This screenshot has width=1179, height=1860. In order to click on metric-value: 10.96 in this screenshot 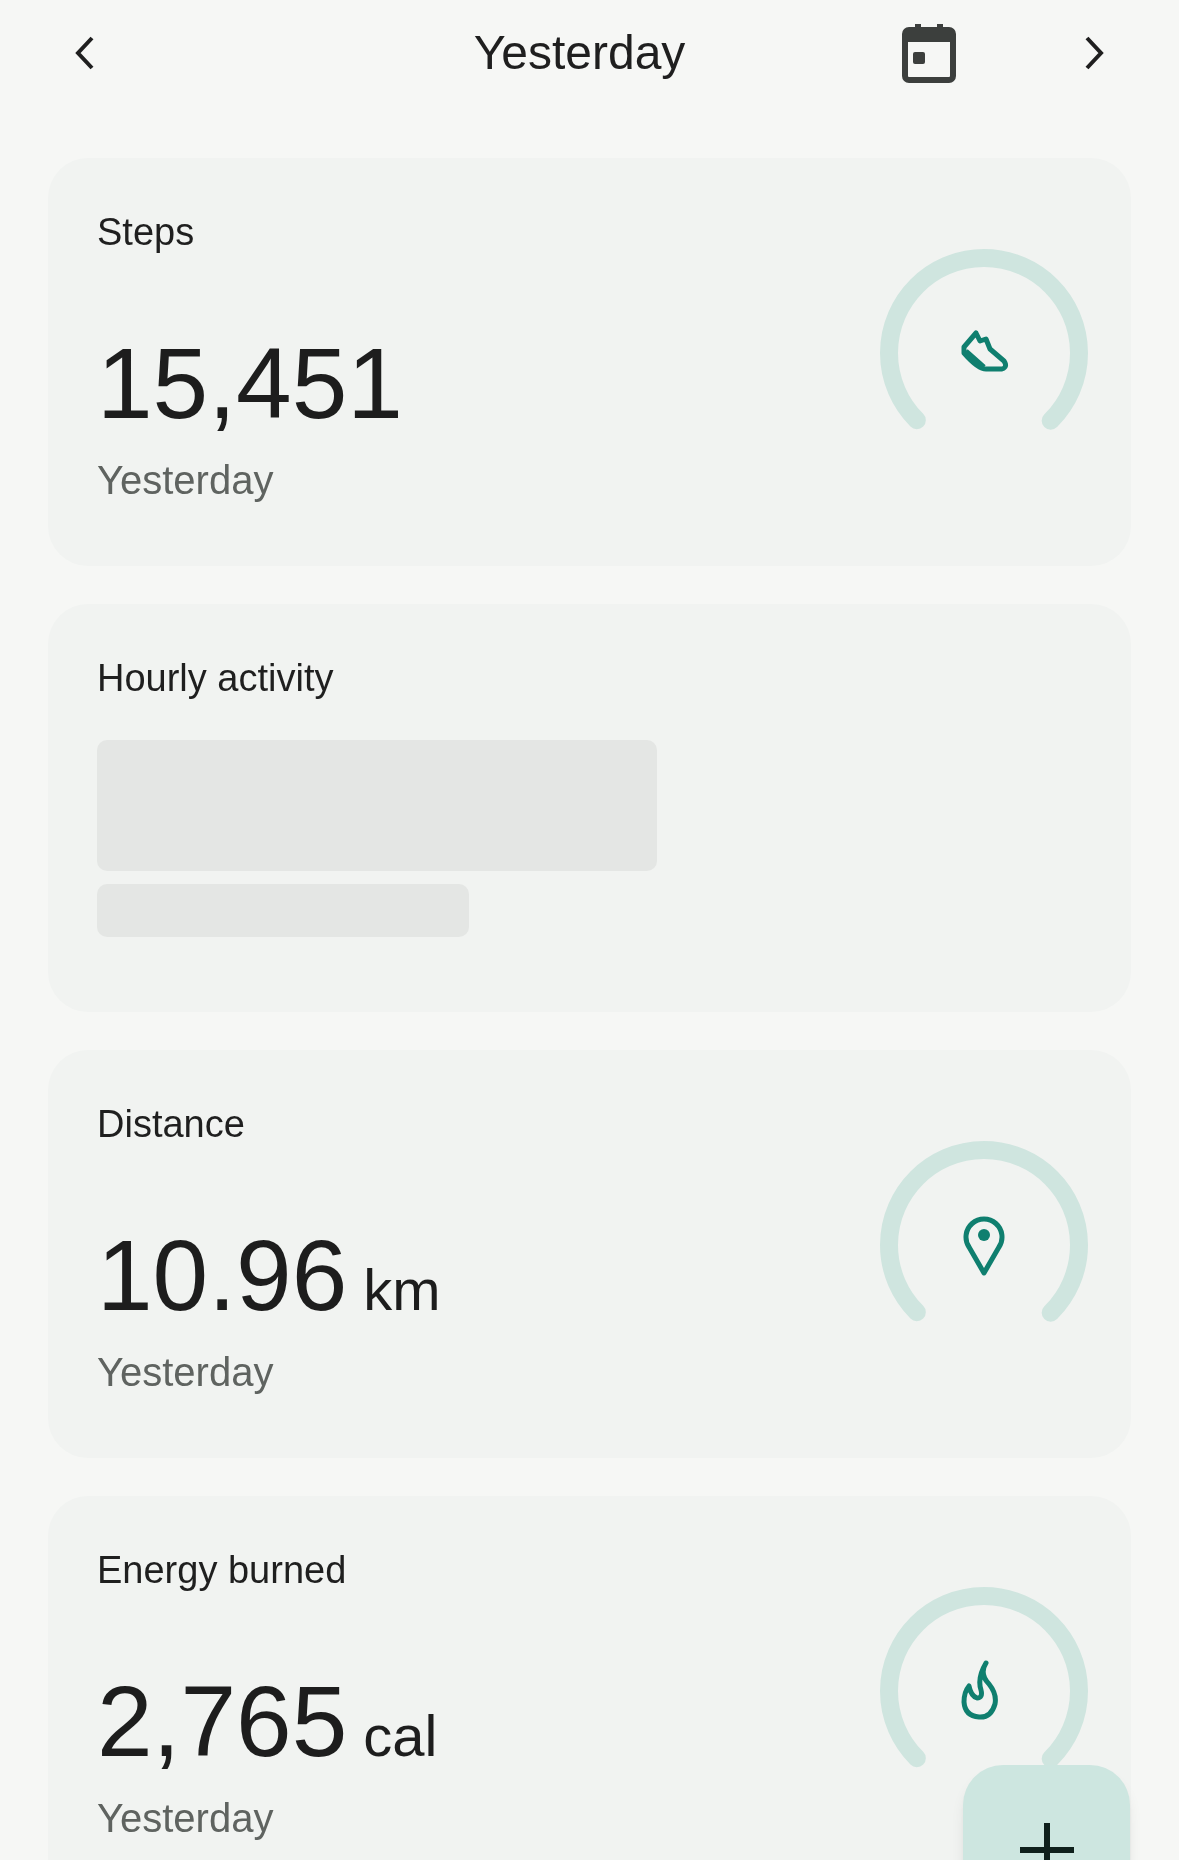, I will do `click(222, 1275)`.